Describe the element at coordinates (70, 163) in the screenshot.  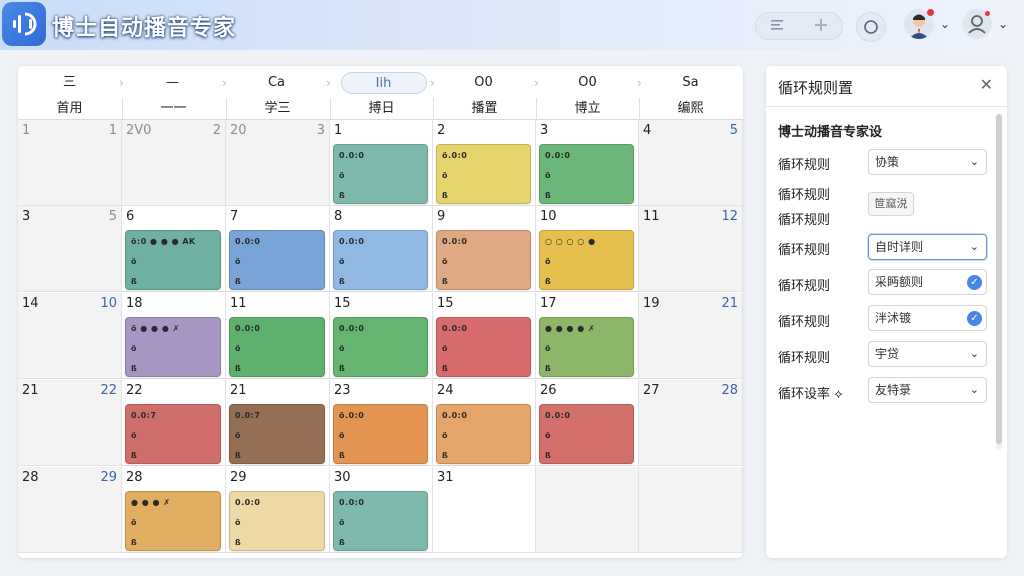
I see `day-cell: 11` at that location.